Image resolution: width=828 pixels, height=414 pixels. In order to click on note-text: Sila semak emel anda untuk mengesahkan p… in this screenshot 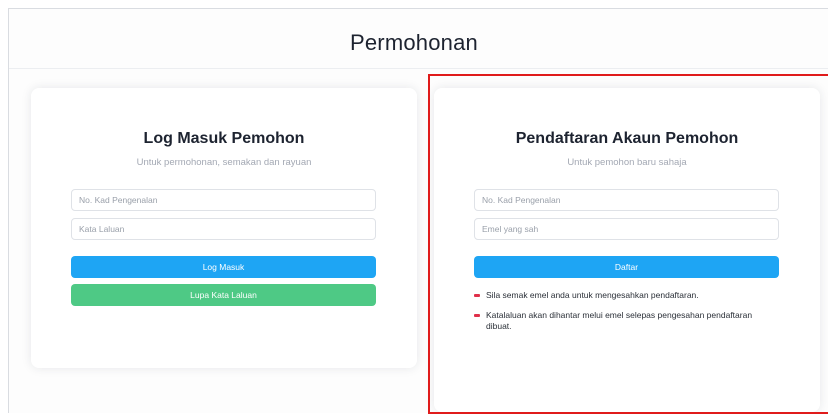, I will do `click(592, 295)`.